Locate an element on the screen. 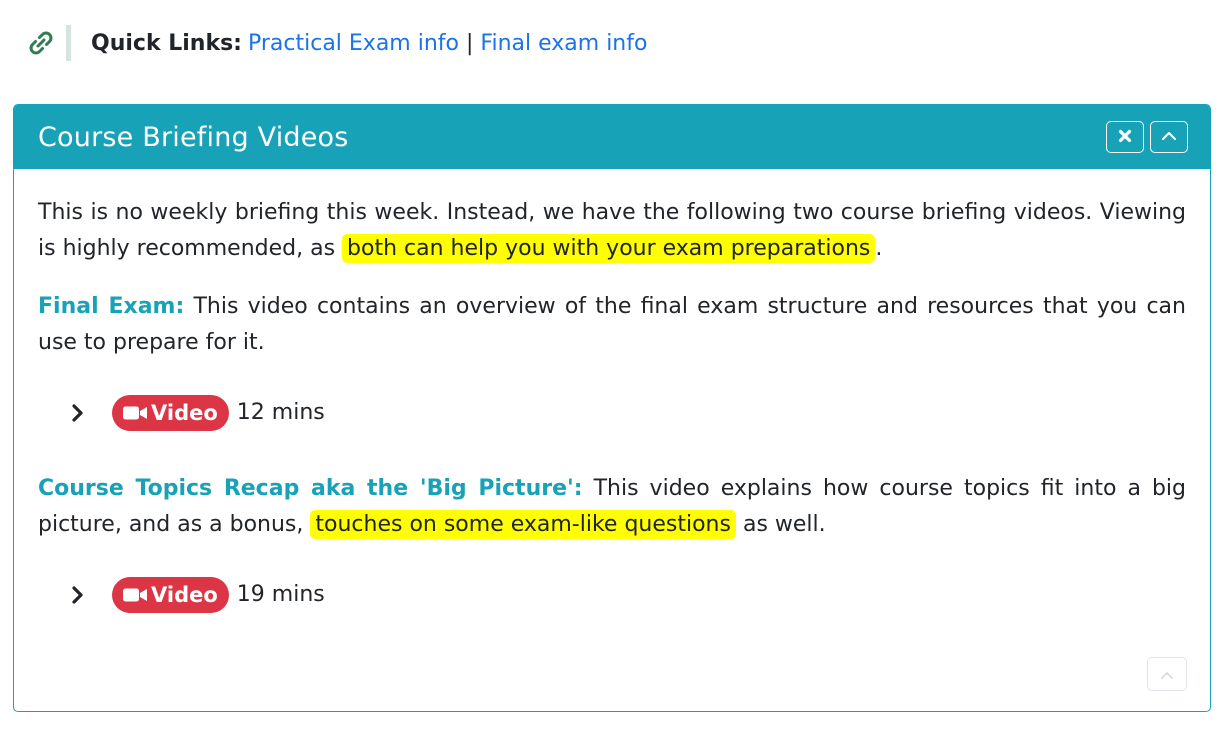  link-icon is located at coordinates (41, 43).